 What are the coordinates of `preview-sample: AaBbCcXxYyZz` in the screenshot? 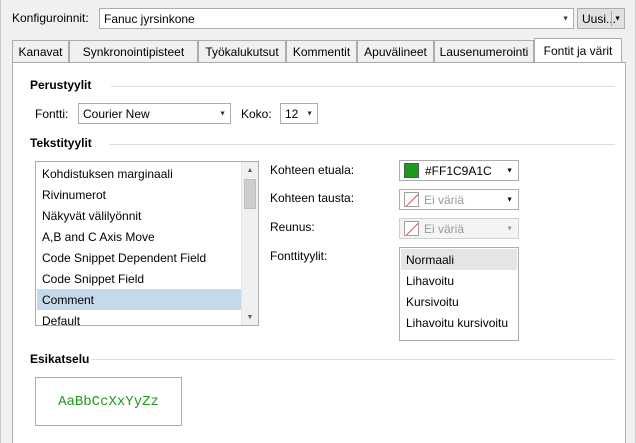 It's located at (108, 401).